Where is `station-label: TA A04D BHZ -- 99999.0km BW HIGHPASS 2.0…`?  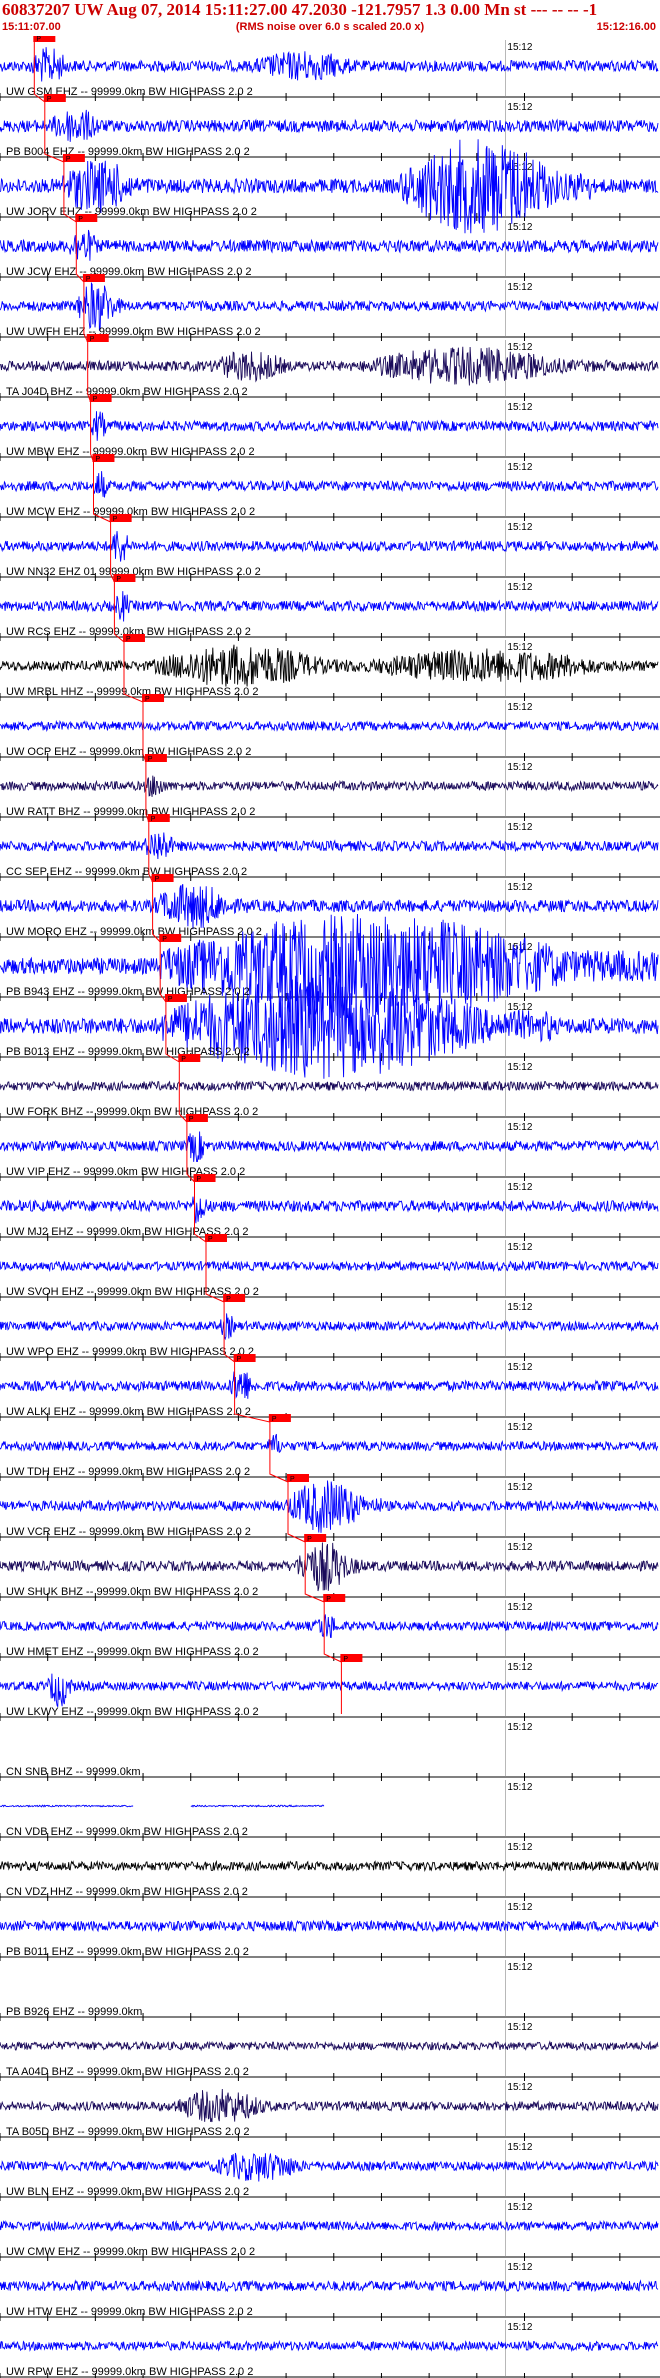
station-label: TA A04D BHZ -- 99999.0km BW HIGHPASS 2.0… is located at coordinates (127, 2072).